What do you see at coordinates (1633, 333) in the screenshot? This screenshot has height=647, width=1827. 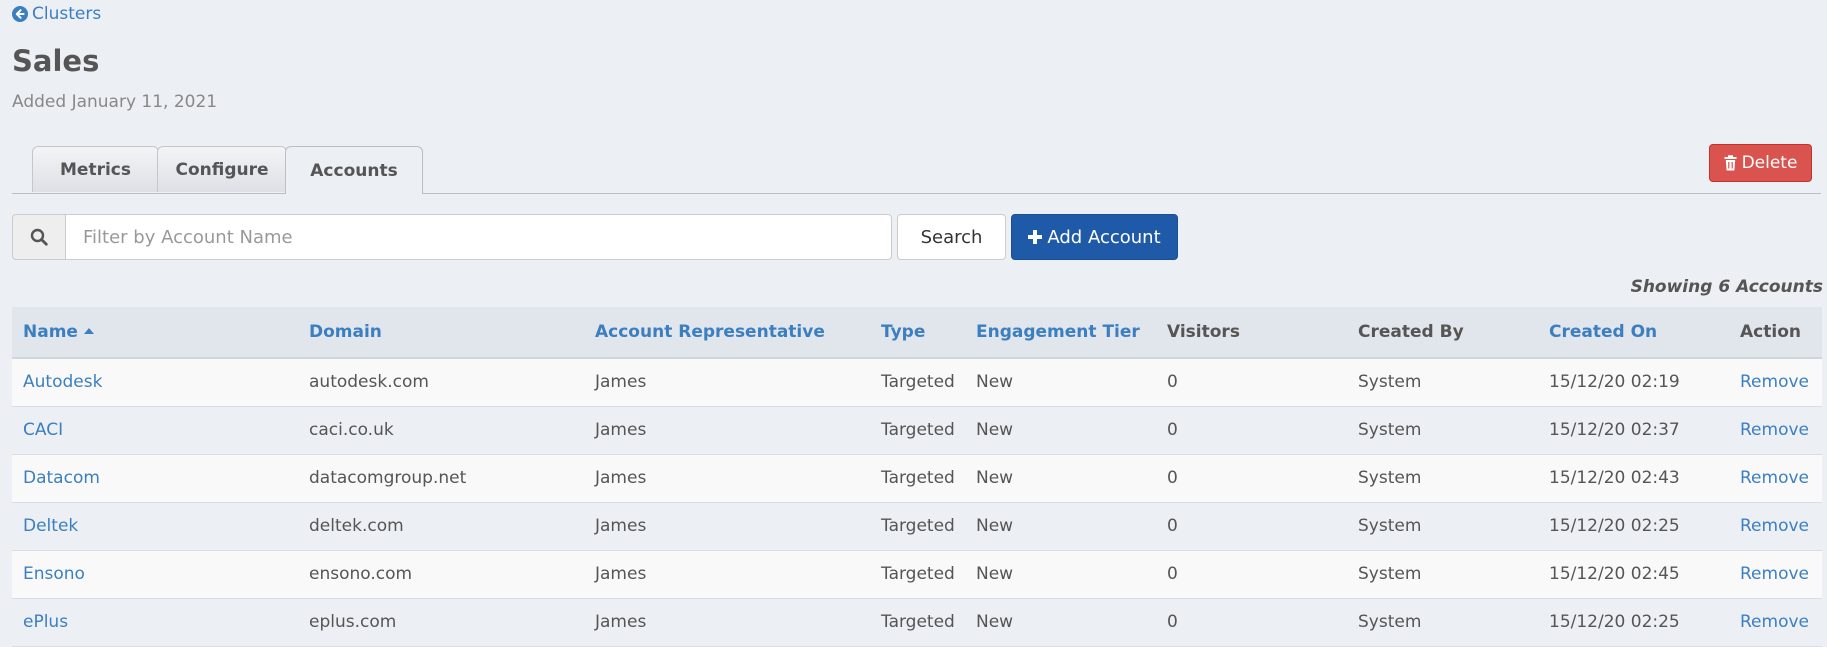 I see `column-header-created-on: Created On` at bounding box center [1633, 333].